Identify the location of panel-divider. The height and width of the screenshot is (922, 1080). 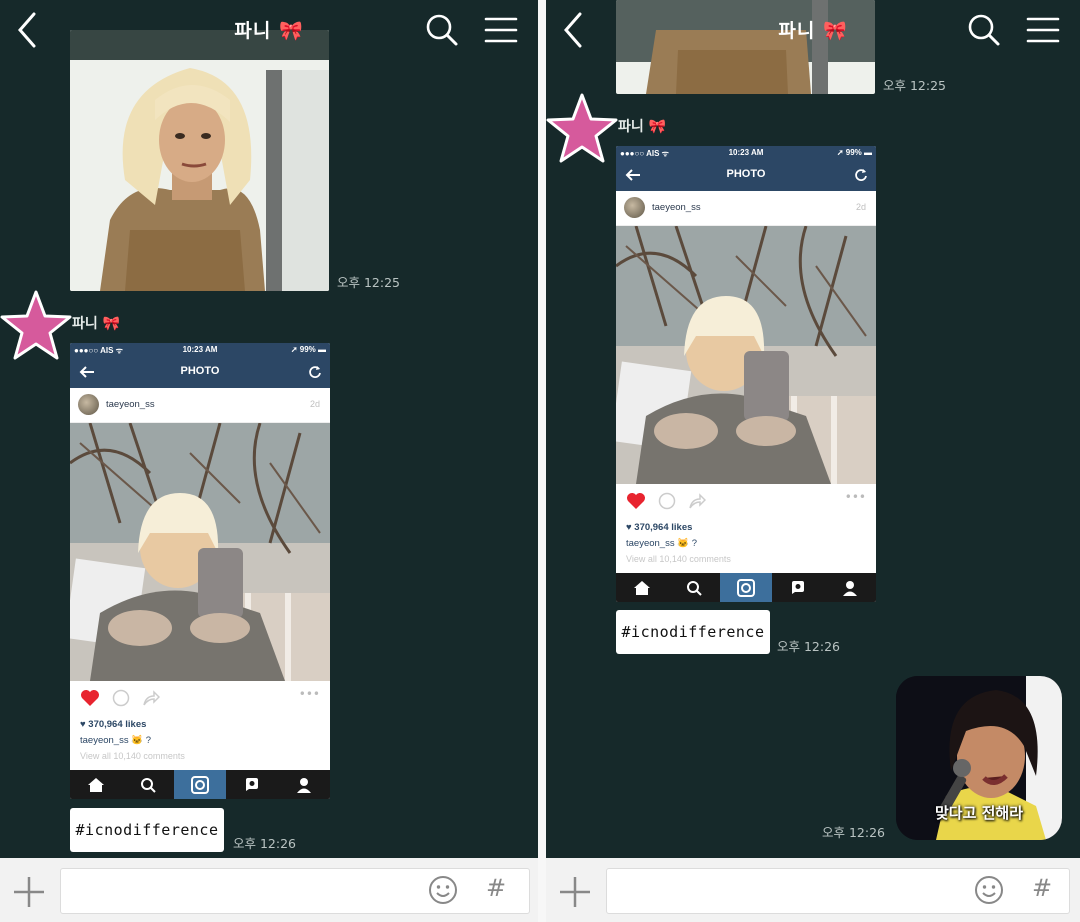
(542, 461).